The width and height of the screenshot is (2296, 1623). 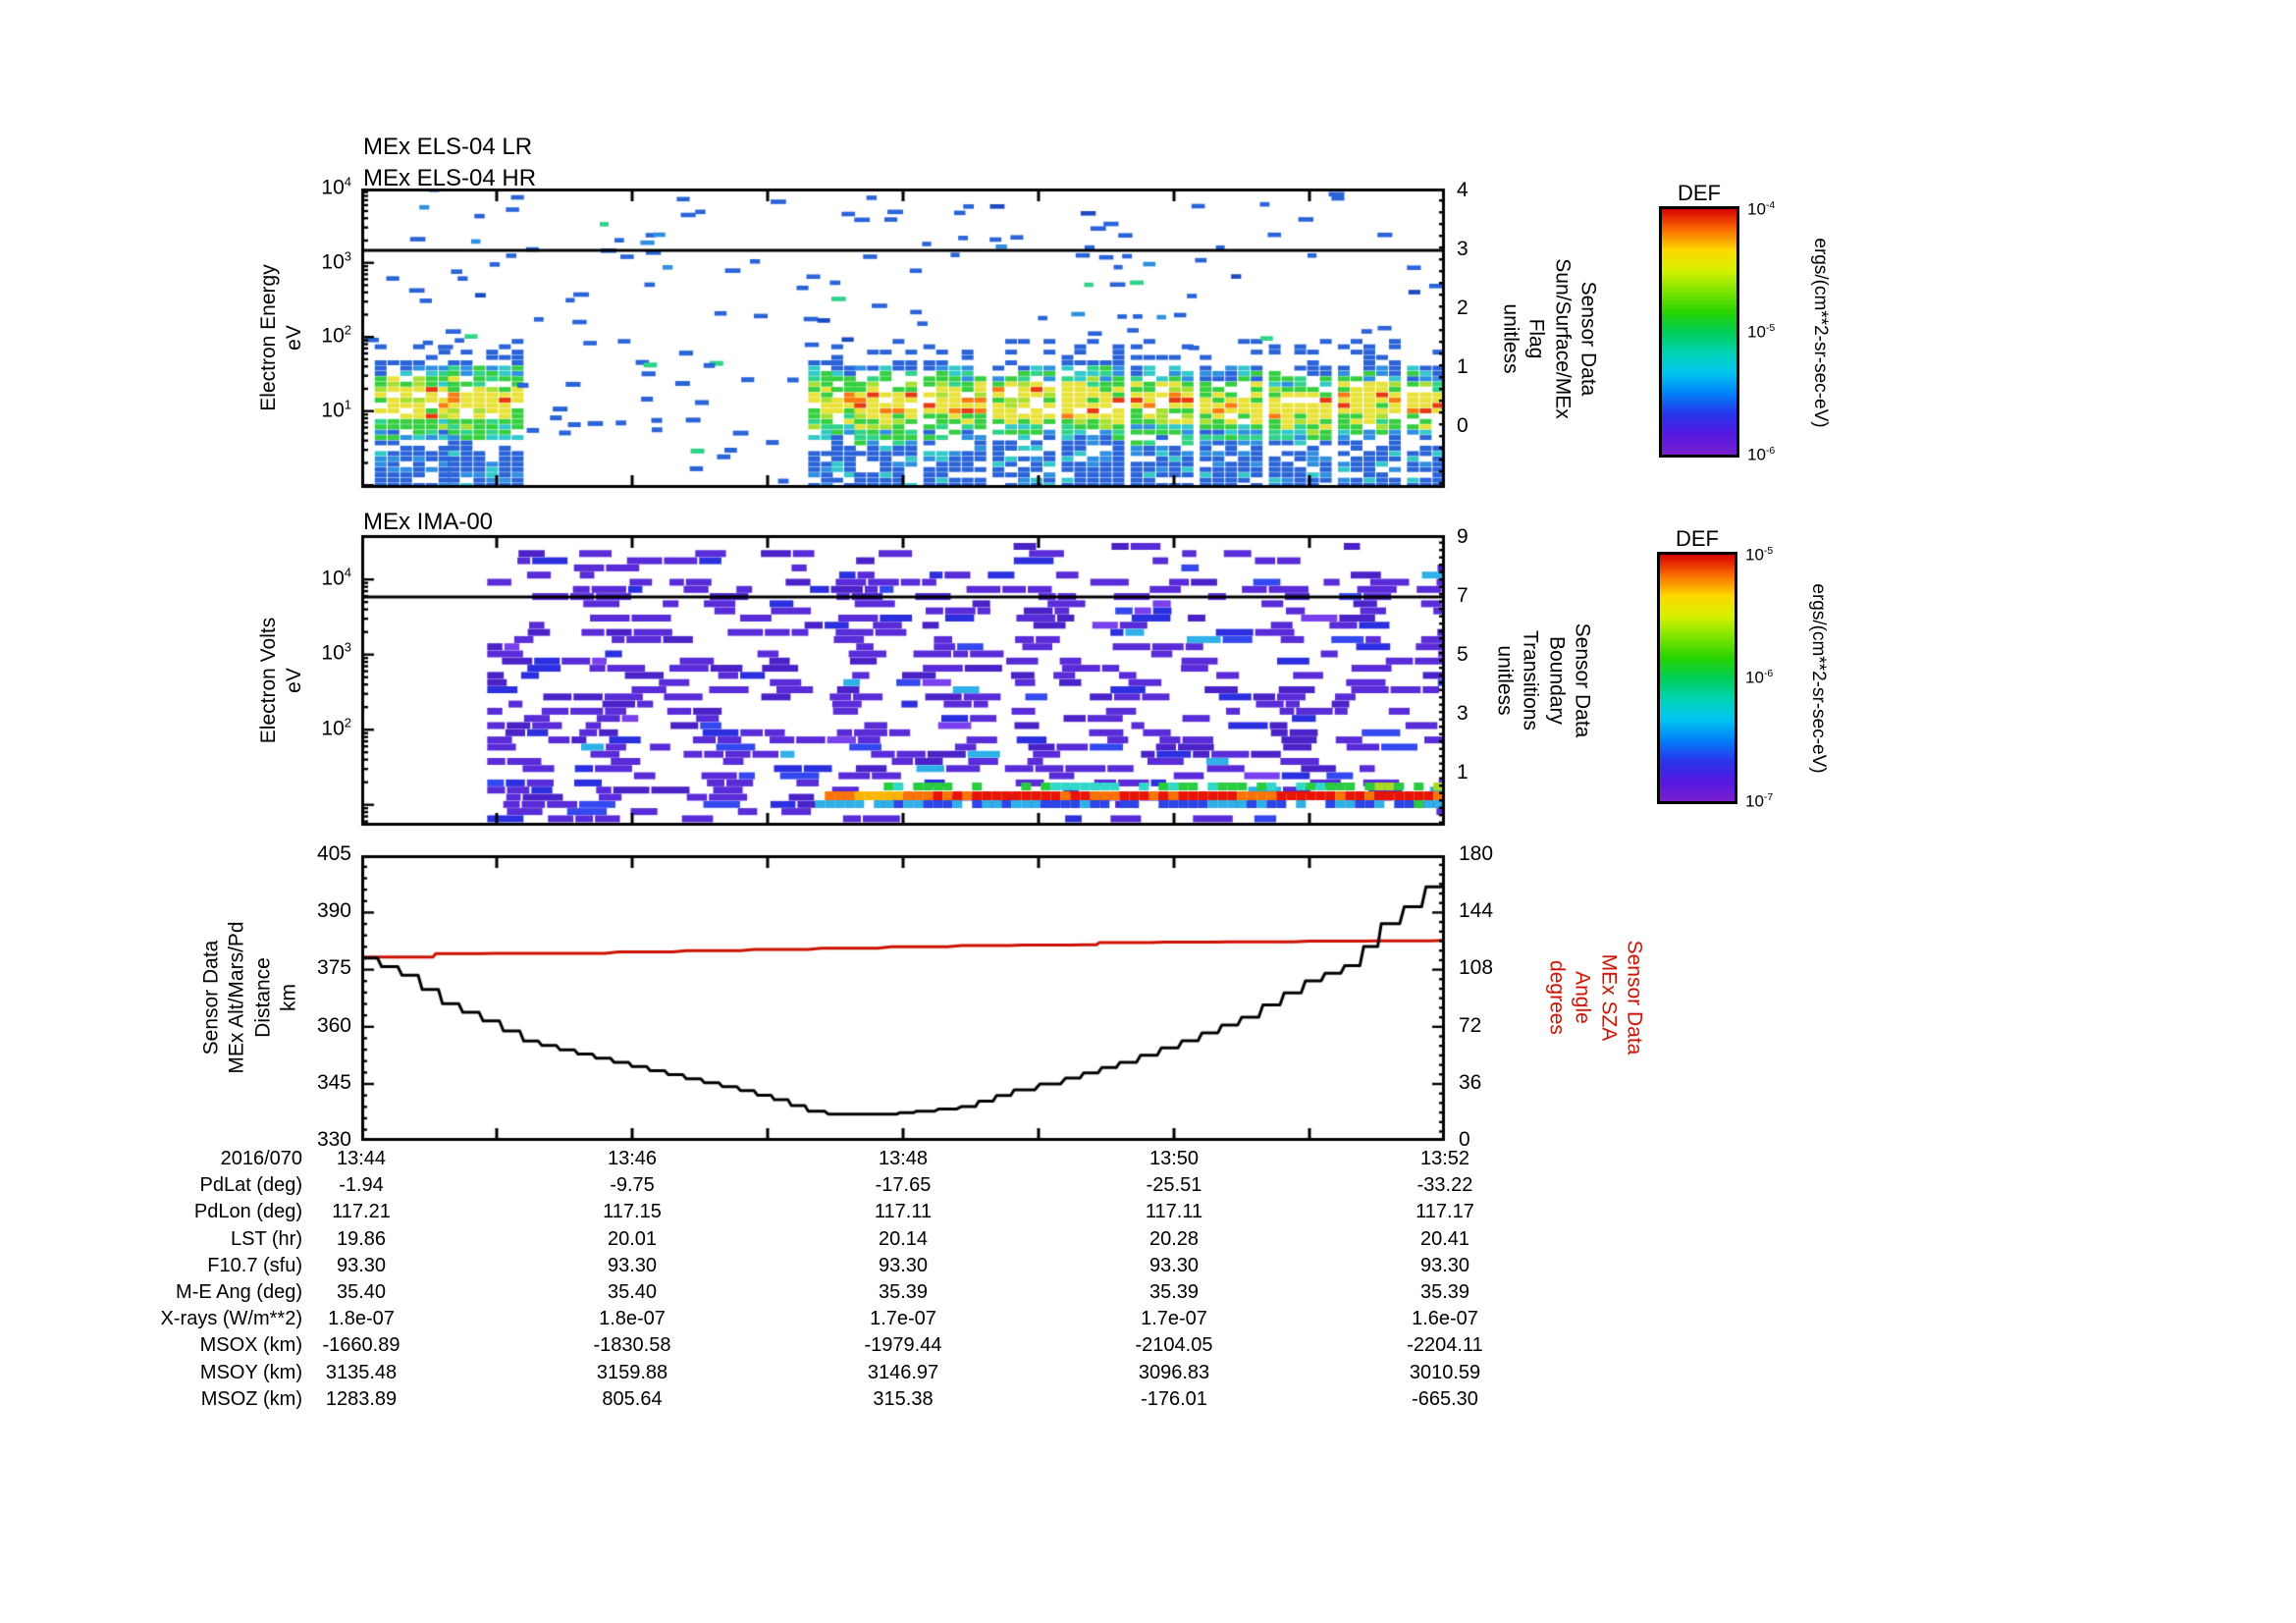 What do you see at coordinates (1820, 333) in the screenshot?
I see `els-colorbar-unit-label: ergs/(cm**2-sr-sec-eV)` at bounding box center [1820, 333].